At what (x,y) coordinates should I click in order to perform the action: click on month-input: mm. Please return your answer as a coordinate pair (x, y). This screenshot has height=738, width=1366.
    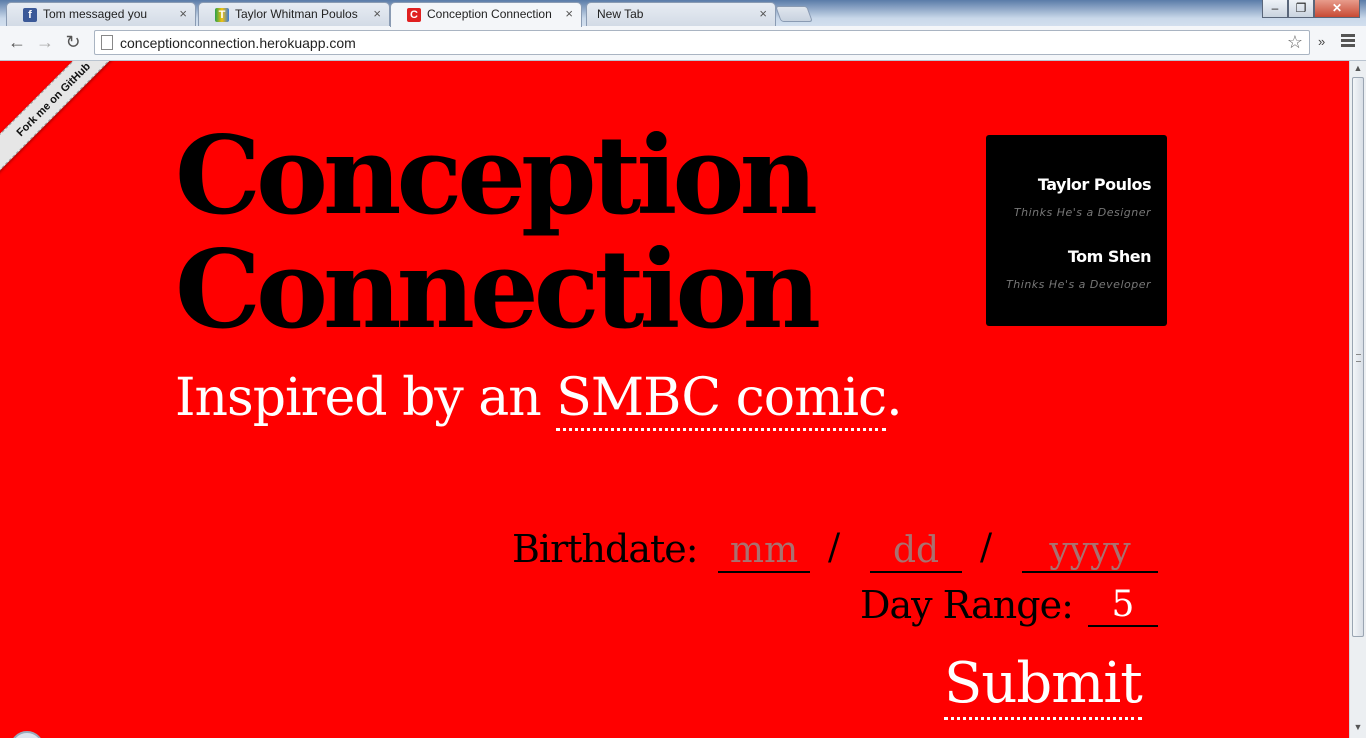
    Looking at the image, I should click on (764, 551).